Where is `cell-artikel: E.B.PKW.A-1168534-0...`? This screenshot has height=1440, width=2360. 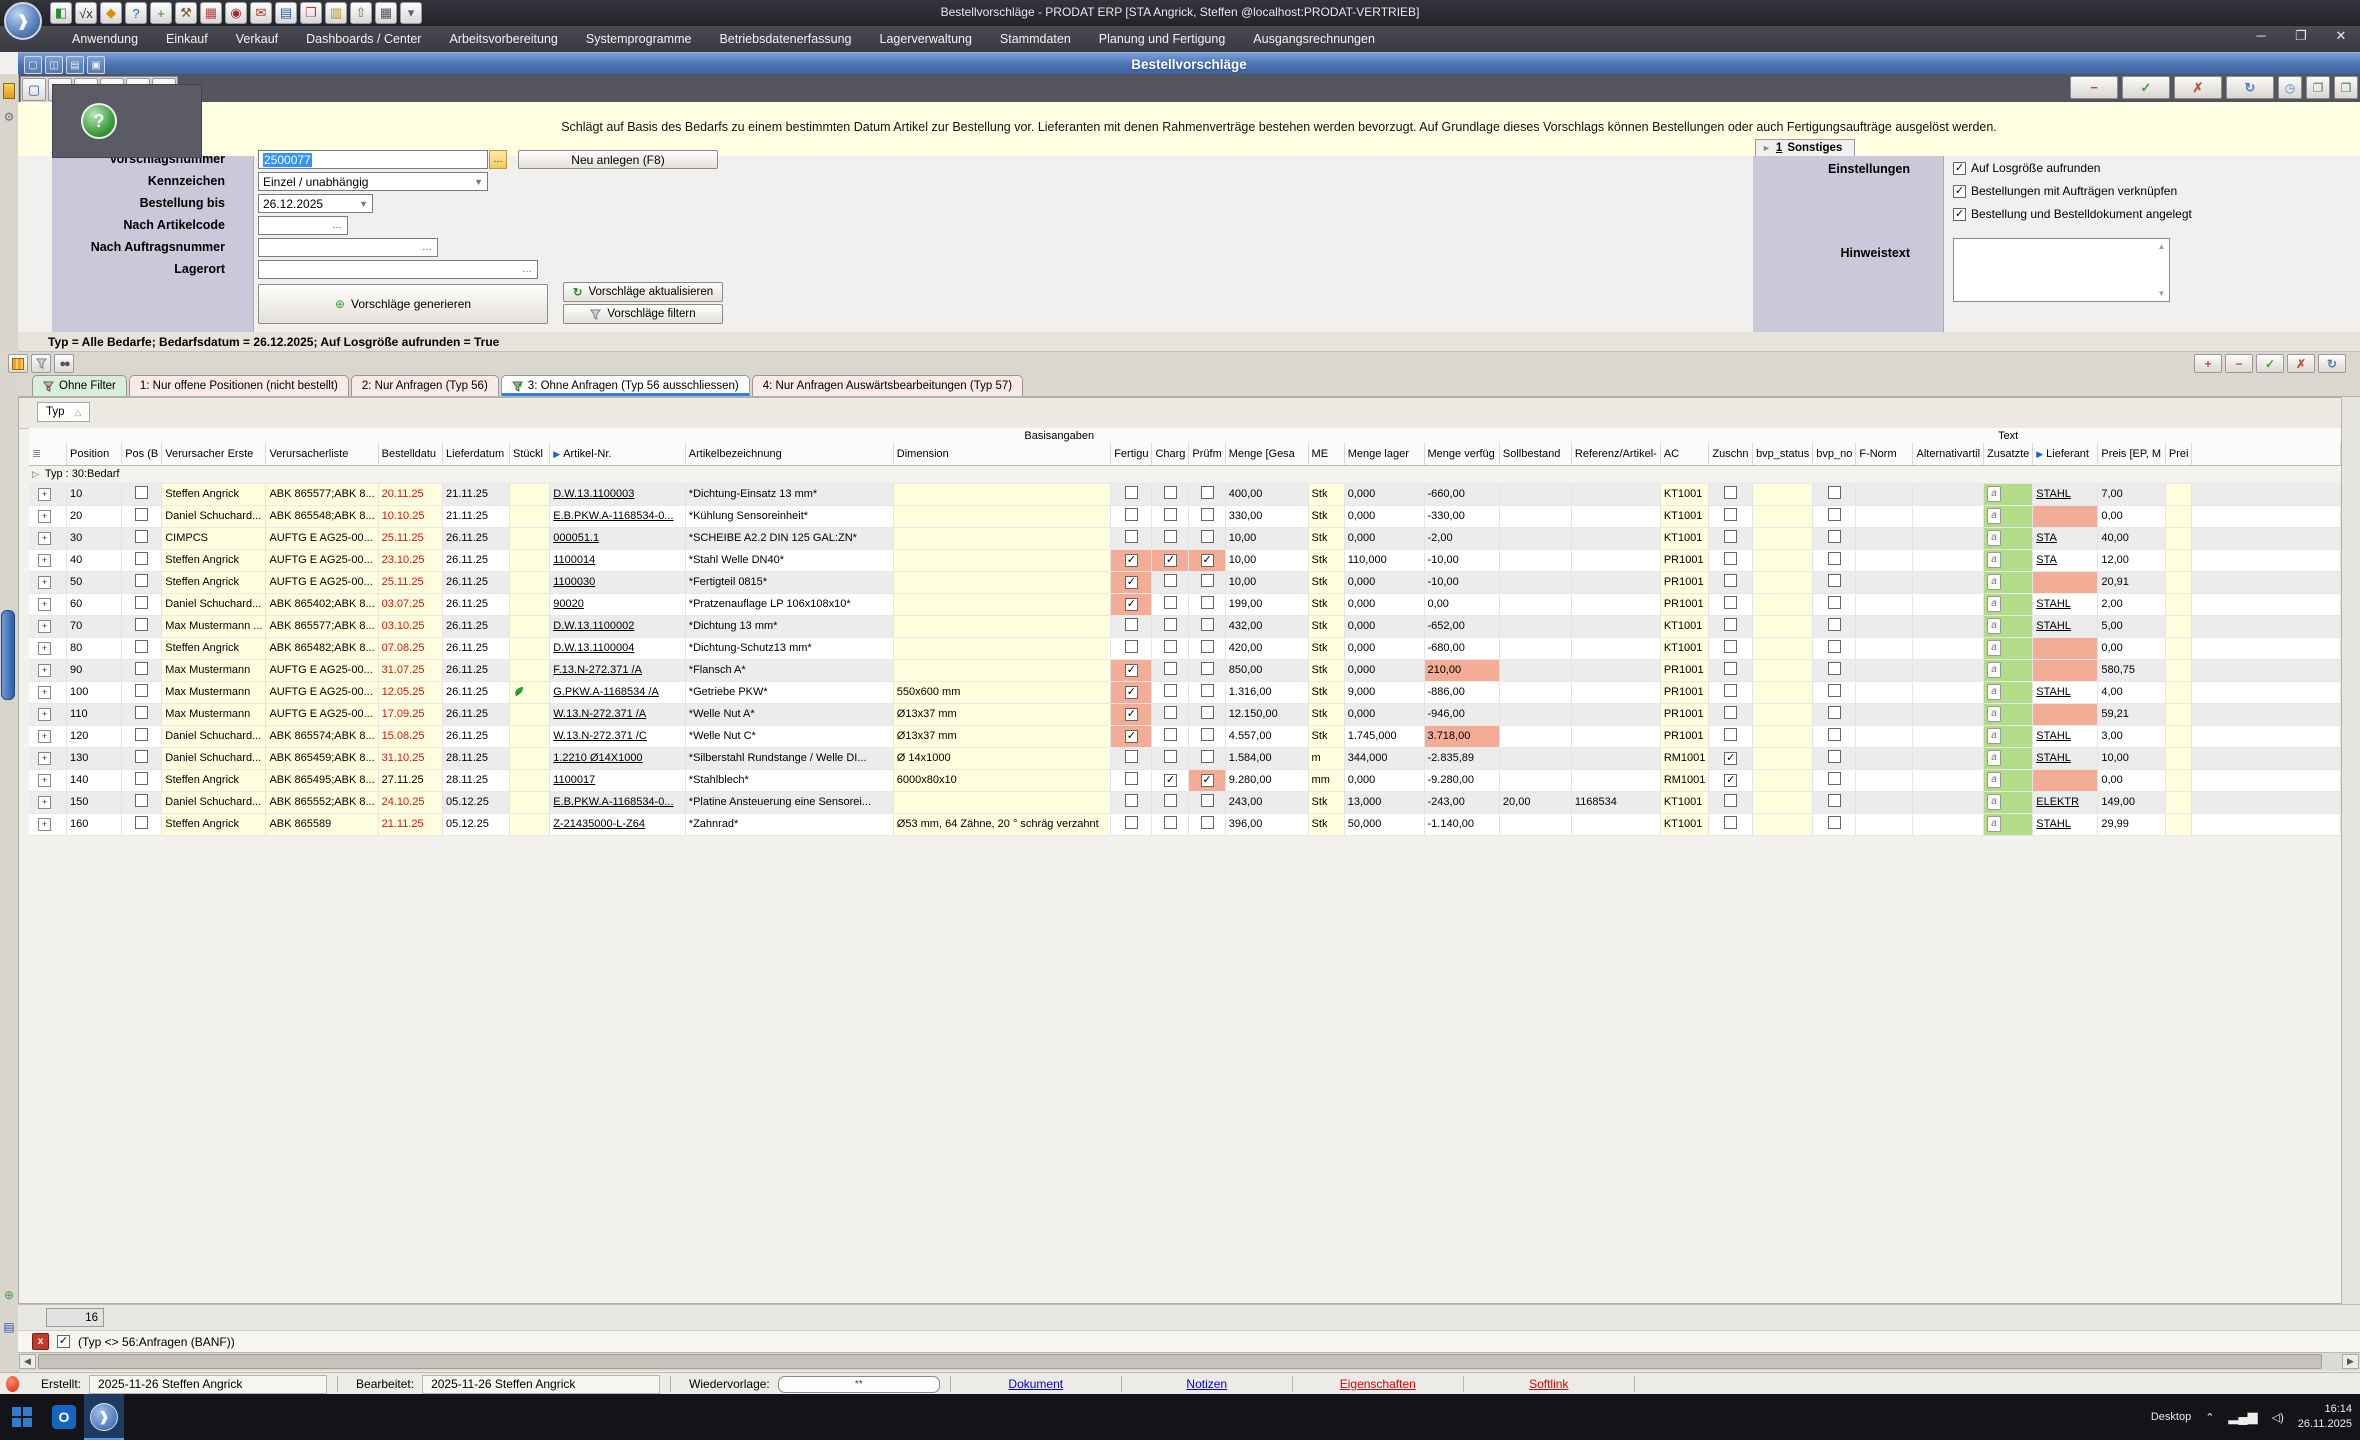 cell-artikel: E.B.PKW.A-1168534-0... is located at coordinates (617, 802).